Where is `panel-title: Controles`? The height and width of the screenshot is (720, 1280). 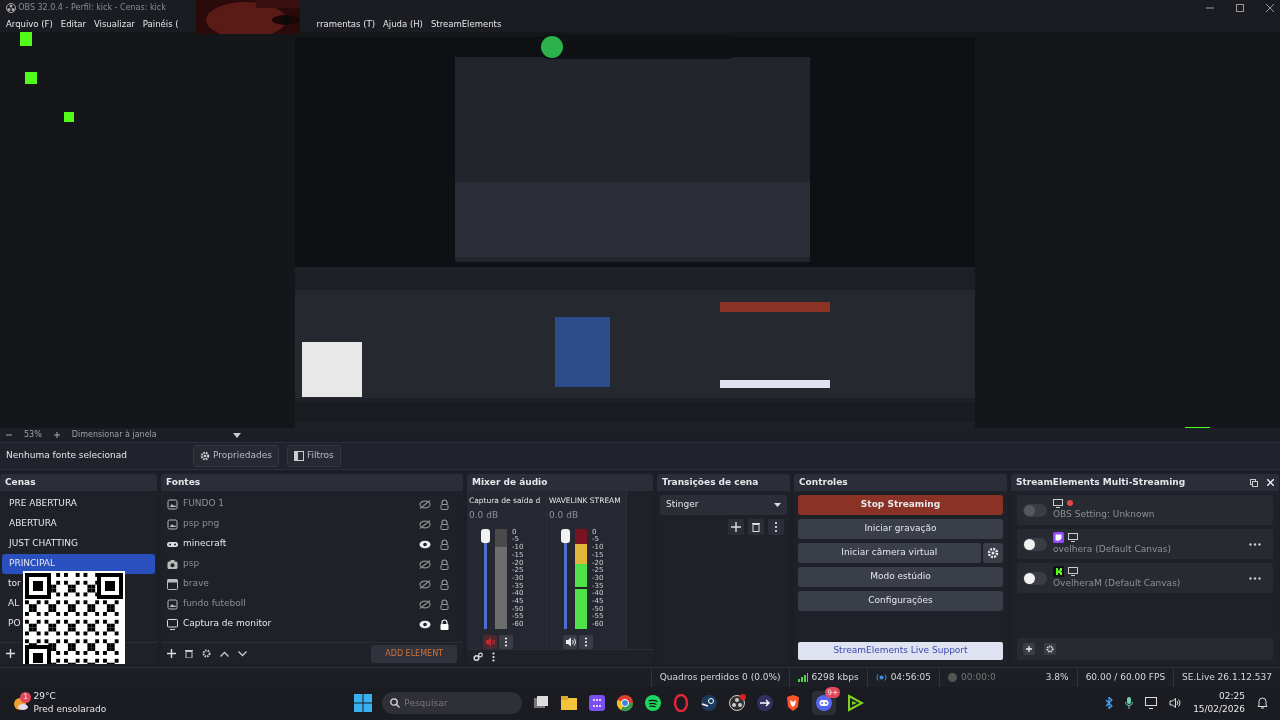 panel-title: Controles is located at coordinates (823, 482).